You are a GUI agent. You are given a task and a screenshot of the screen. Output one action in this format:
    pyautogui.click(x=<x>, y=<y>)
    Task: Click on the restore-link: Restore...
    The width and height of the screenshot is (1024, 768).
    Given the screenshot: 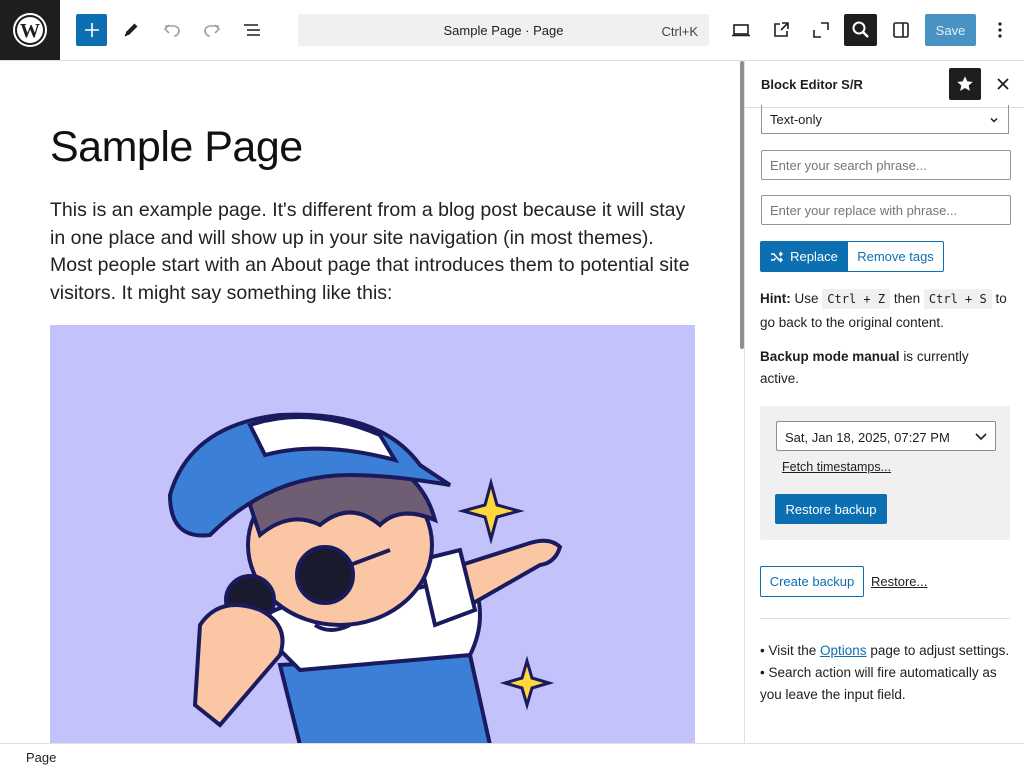 What is the action you would take?
    pyautogui.click(x=899, y=581)
    